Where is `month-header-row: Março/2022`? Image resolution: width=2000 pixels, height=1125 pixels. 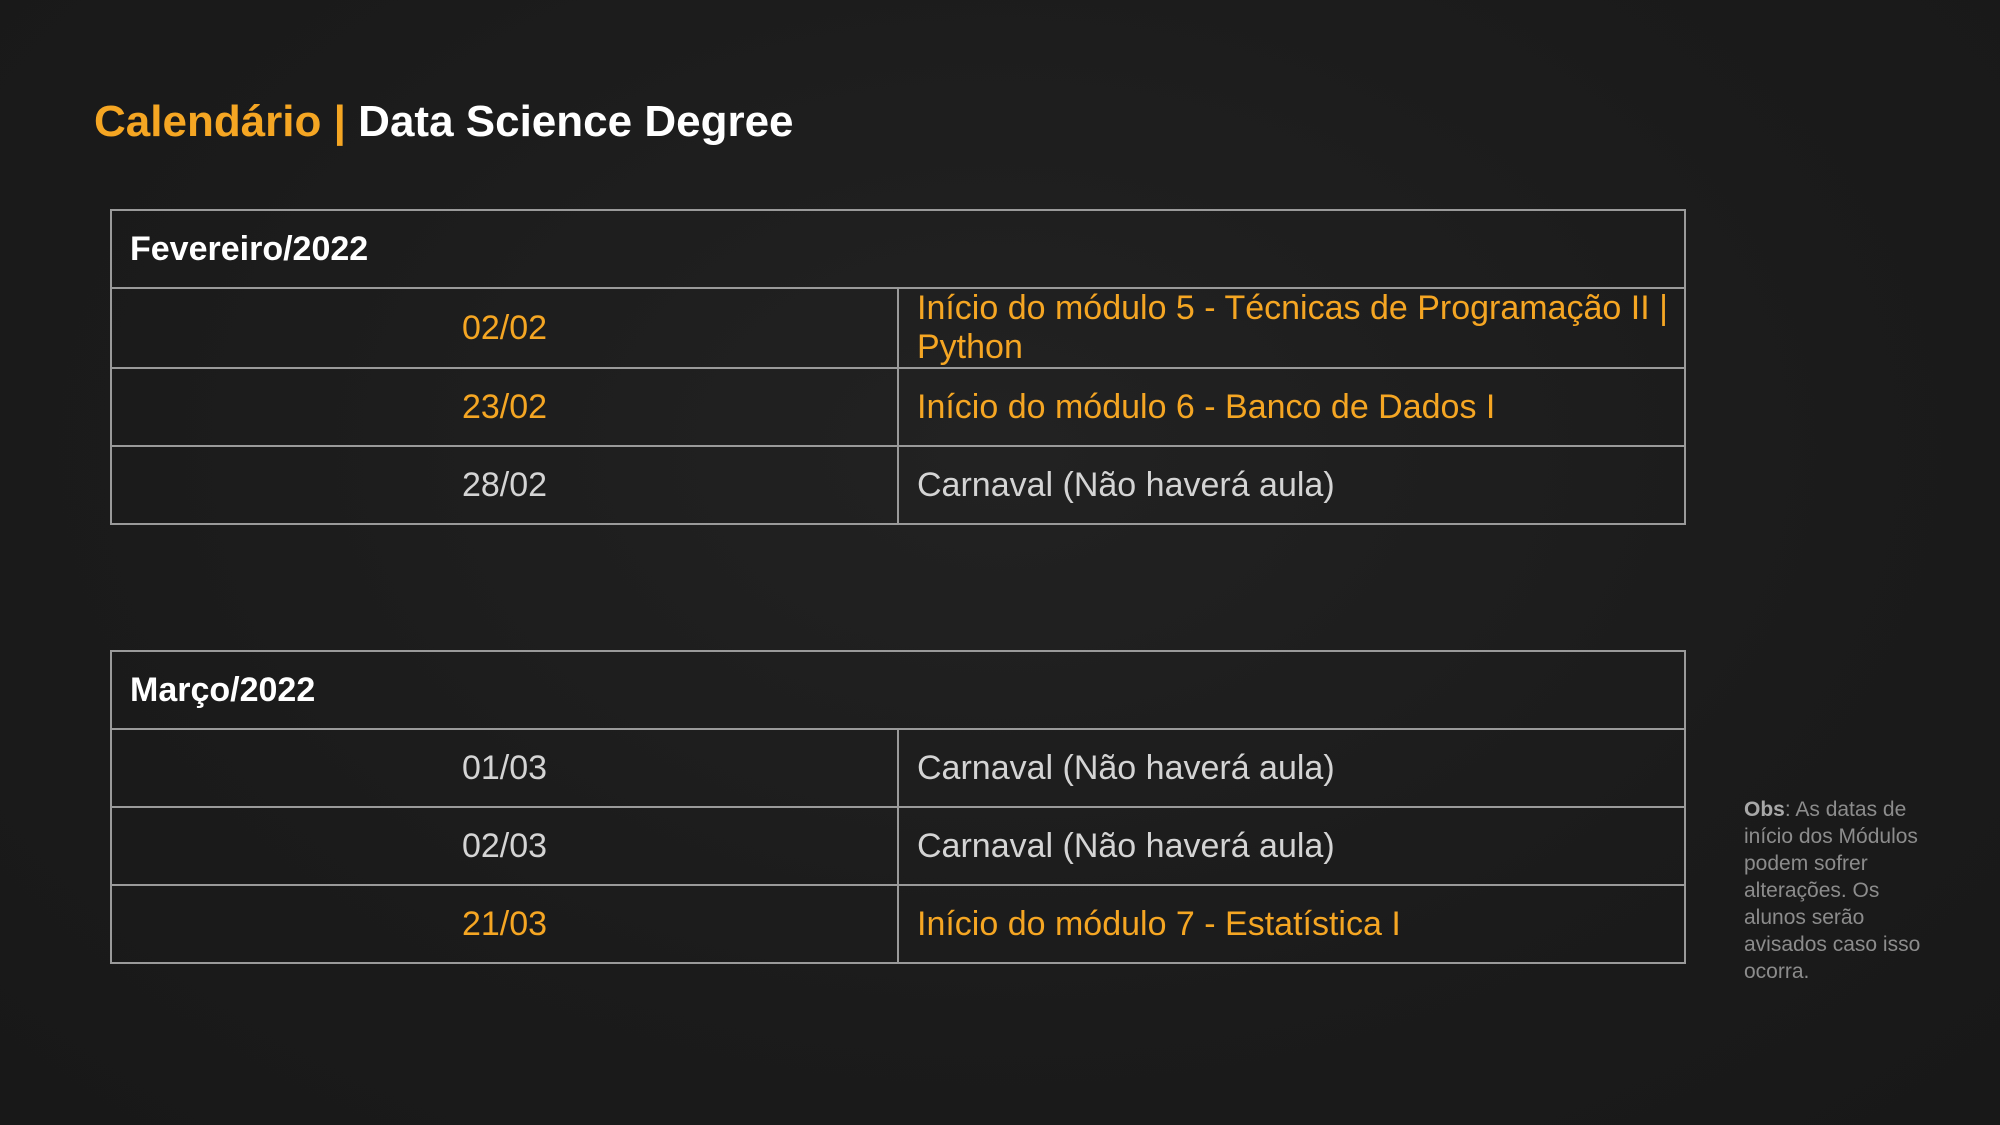 month-header-row: Março/2022 is located at coordinates (898, 690).